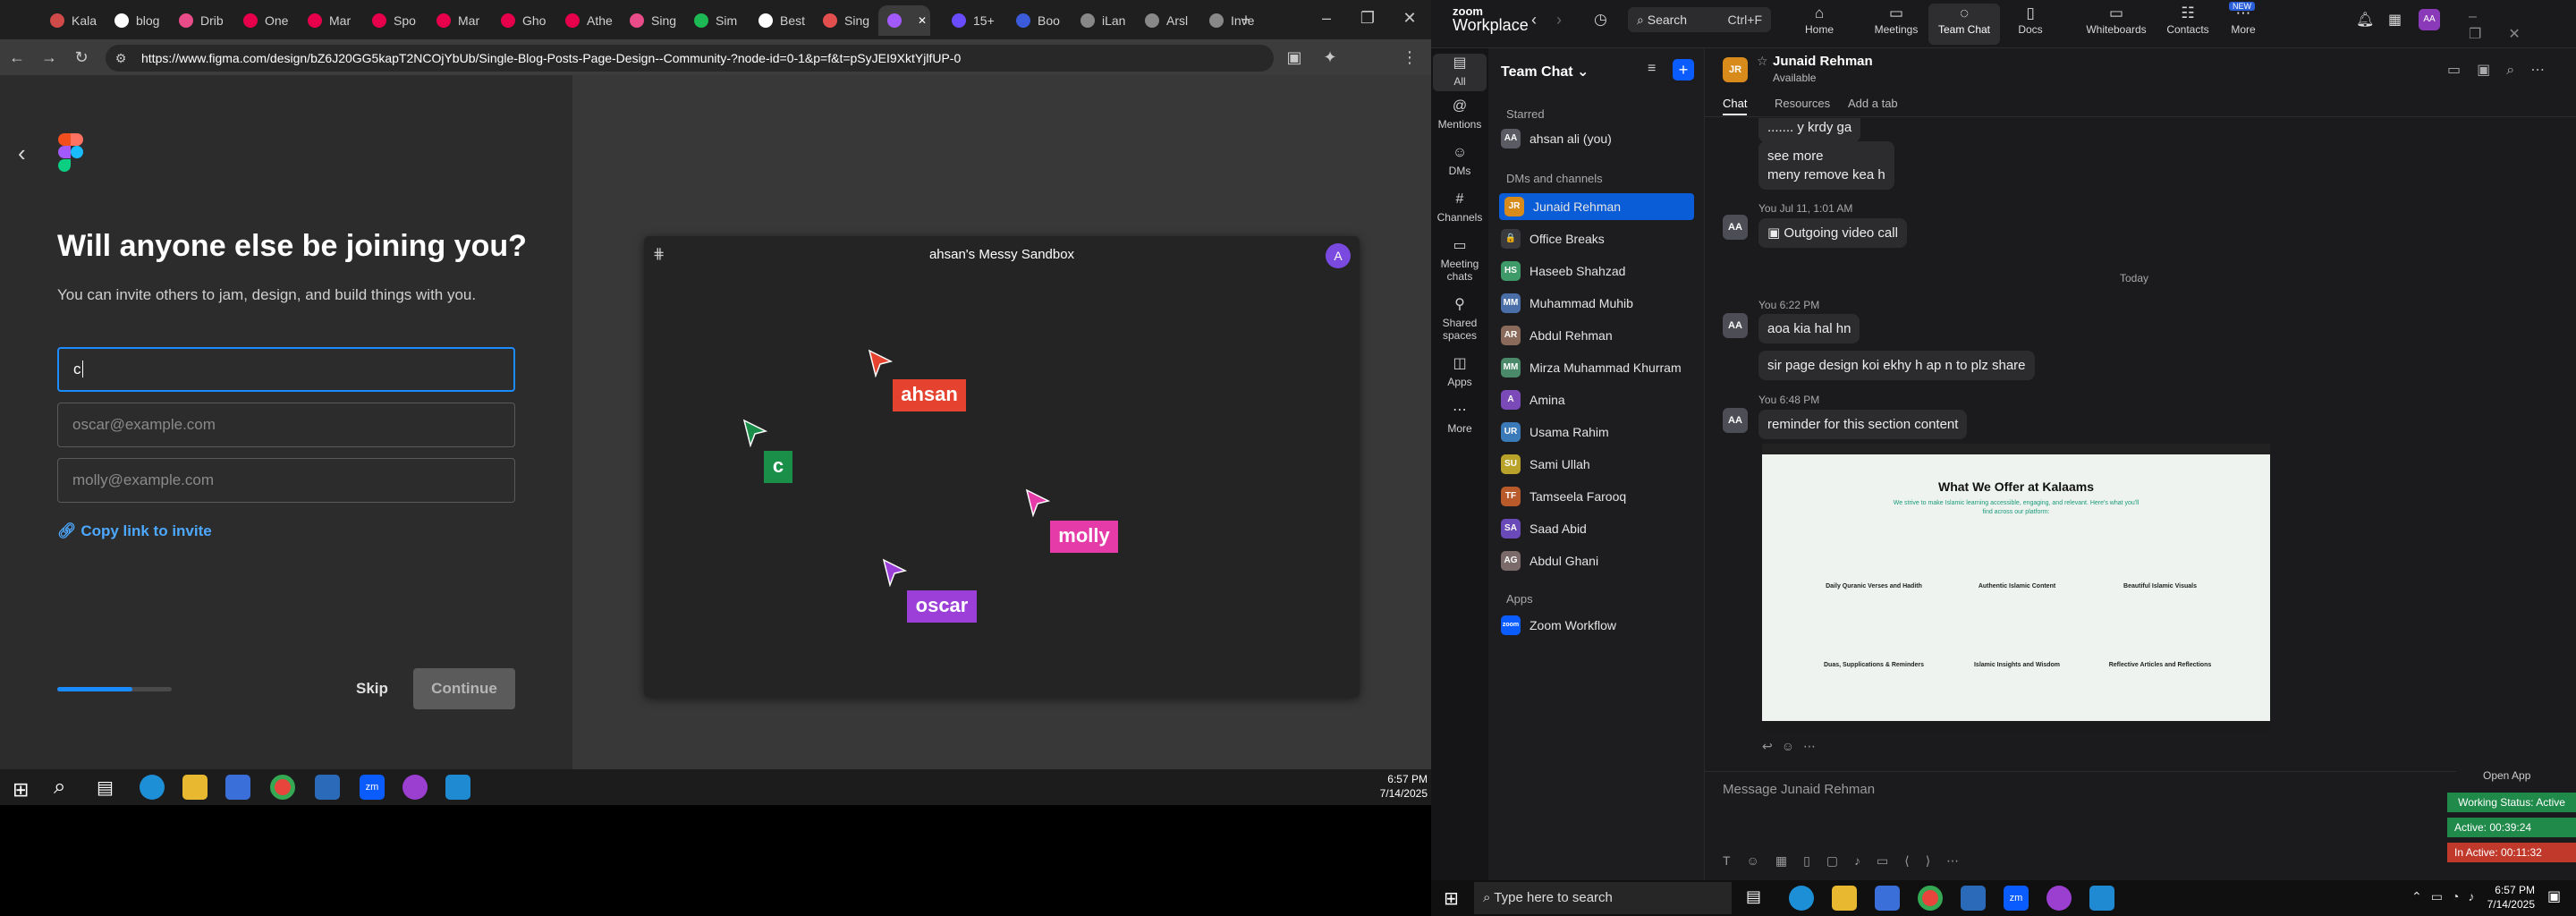 The width and height of the screenshot is (2576, 916). What do you see at coordinates (1519, 599) in the screenshot?
I see `section-apps: Apps` at bounding box center [1519, 599].